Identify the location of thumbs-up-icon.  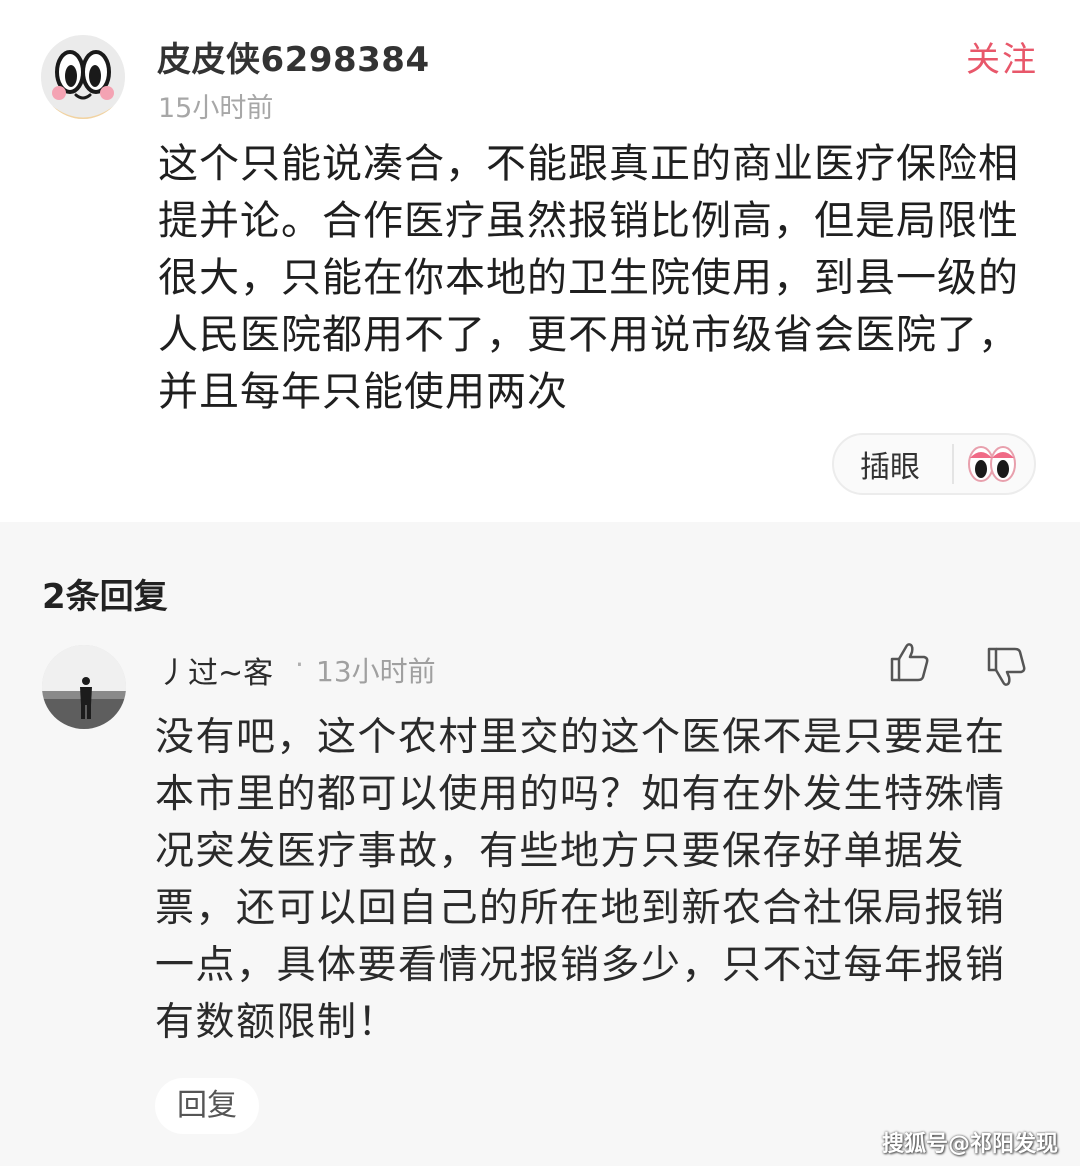
(909, 662).